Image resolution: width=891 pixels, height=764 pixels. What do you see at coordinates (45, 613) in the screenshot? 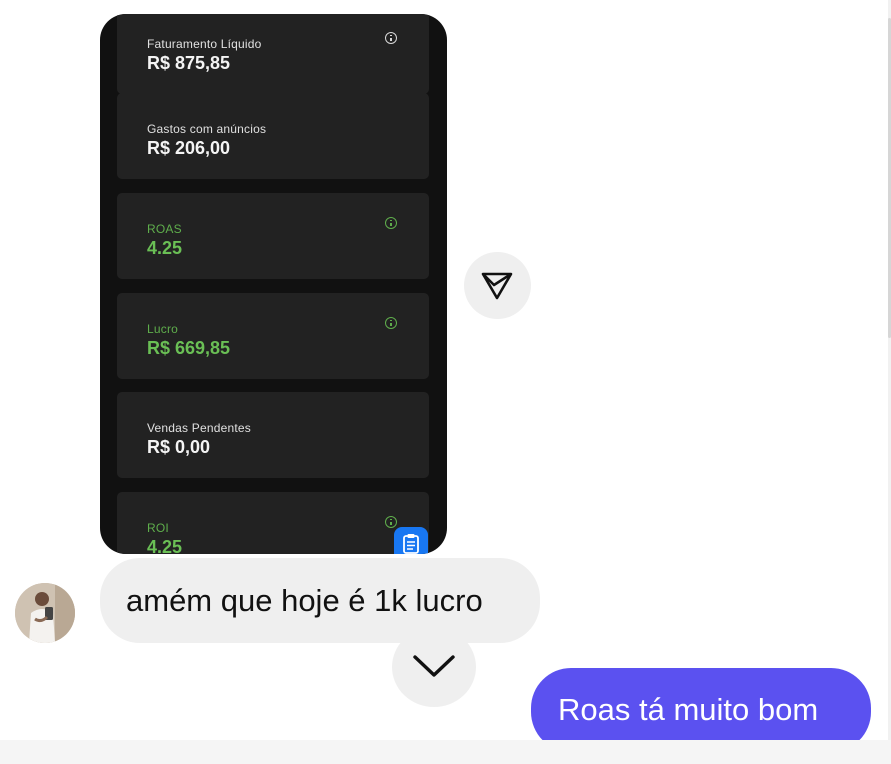
I see `avatar` at bounding box center [45, 613].